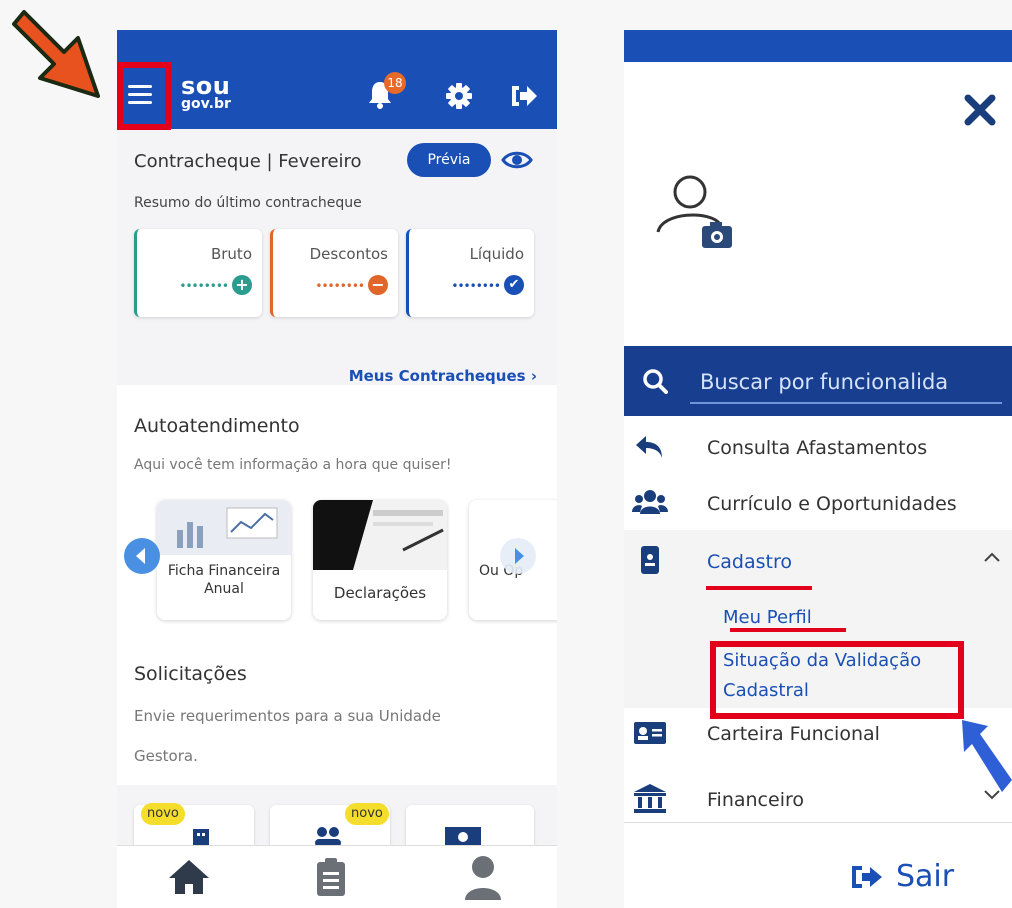 The height and width of the screenshot is (908, 1012). I want to click on underline-meu-perfil, so click(788, 630).